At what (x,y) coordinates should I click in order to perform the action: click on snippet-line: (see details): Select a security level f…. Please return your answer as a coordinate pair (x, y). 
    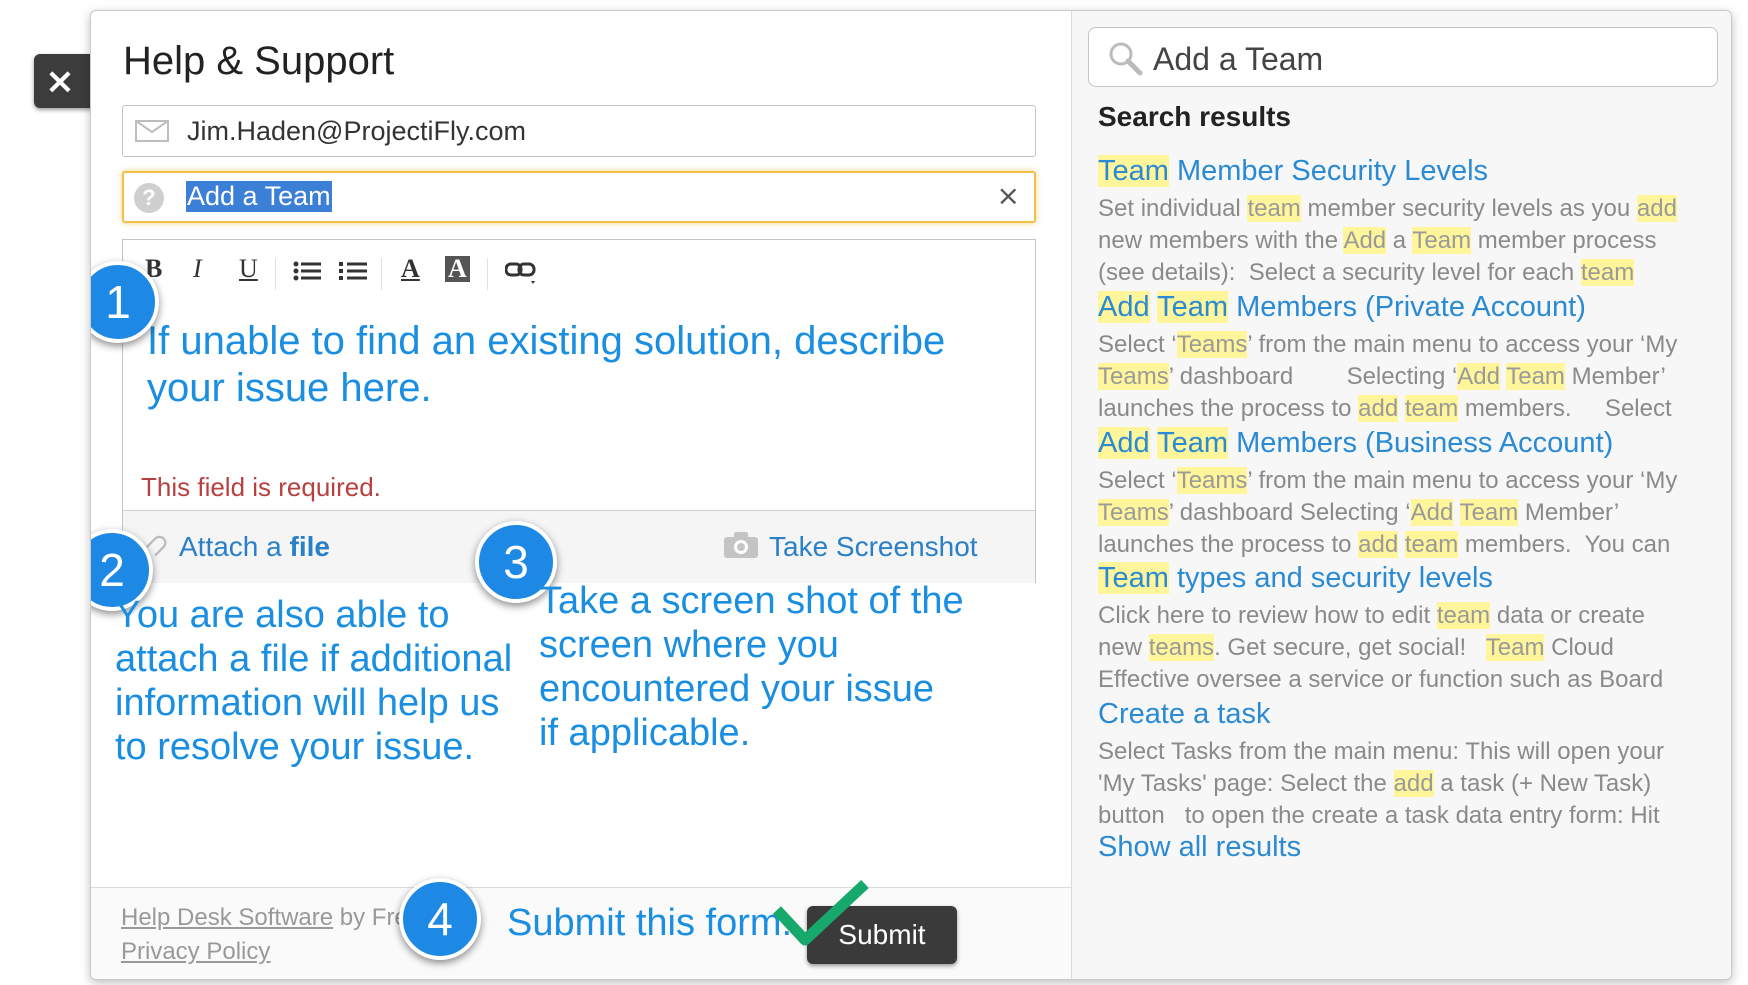
    Looking at the image, I should click on (1366, 272).